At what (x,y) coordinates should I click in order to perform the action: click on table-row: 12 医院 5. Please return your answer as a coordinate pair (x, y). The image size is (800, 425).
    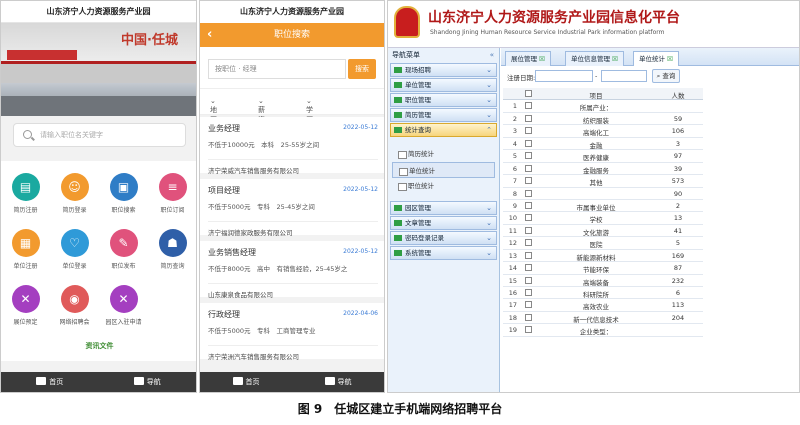
    Looking at the image, I should click on (603, 243).